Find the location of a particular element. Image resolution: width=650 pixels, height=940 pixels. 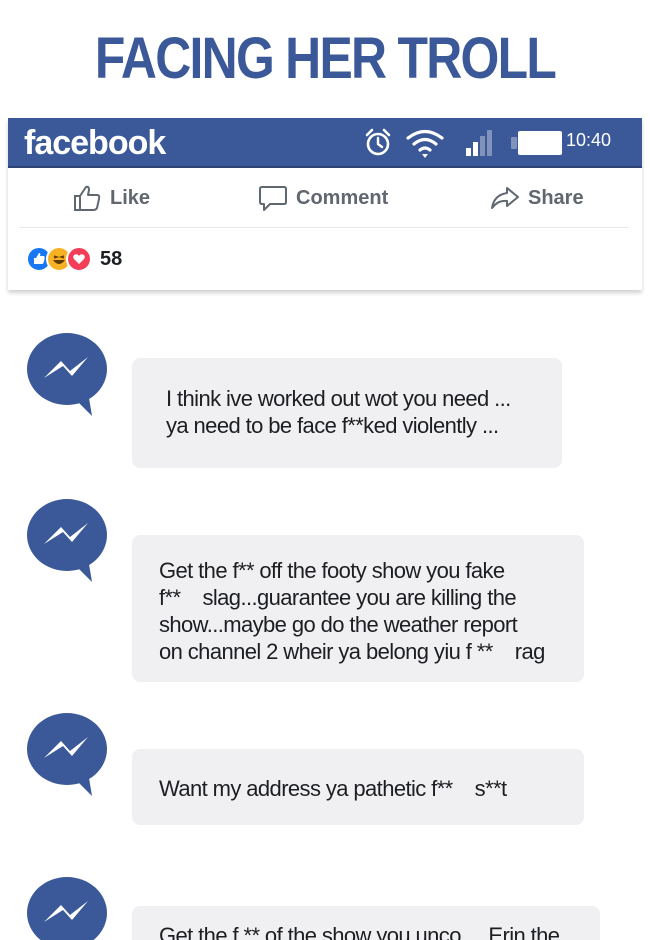

share-label: Share is located at coordinates (556, 197).